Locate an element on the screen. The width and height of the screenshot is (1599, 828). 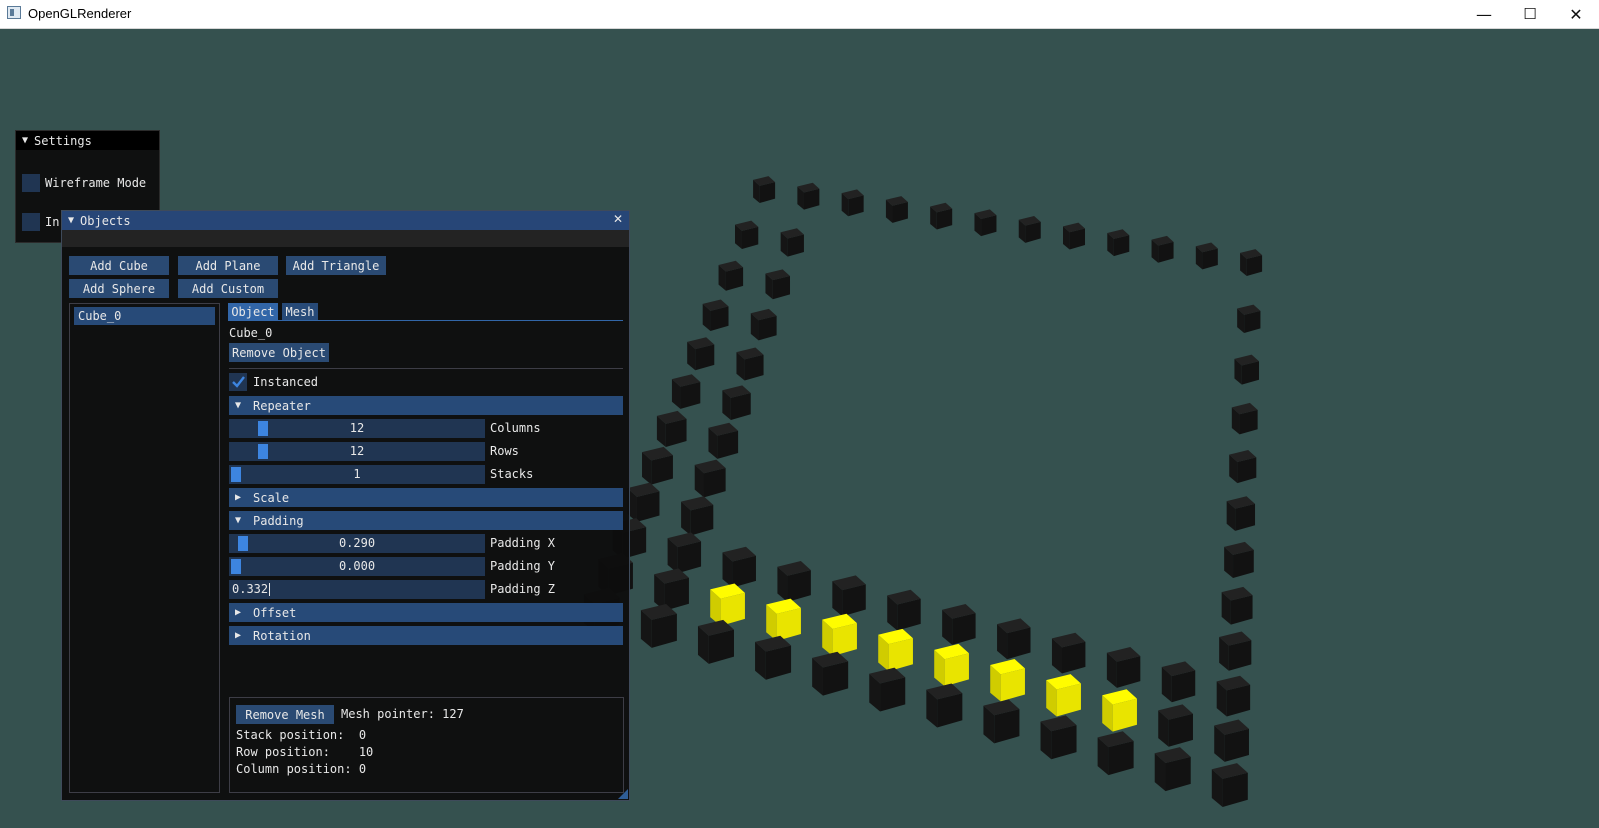
add-plane-button: Add Plane is located at coordinates (228, 265).